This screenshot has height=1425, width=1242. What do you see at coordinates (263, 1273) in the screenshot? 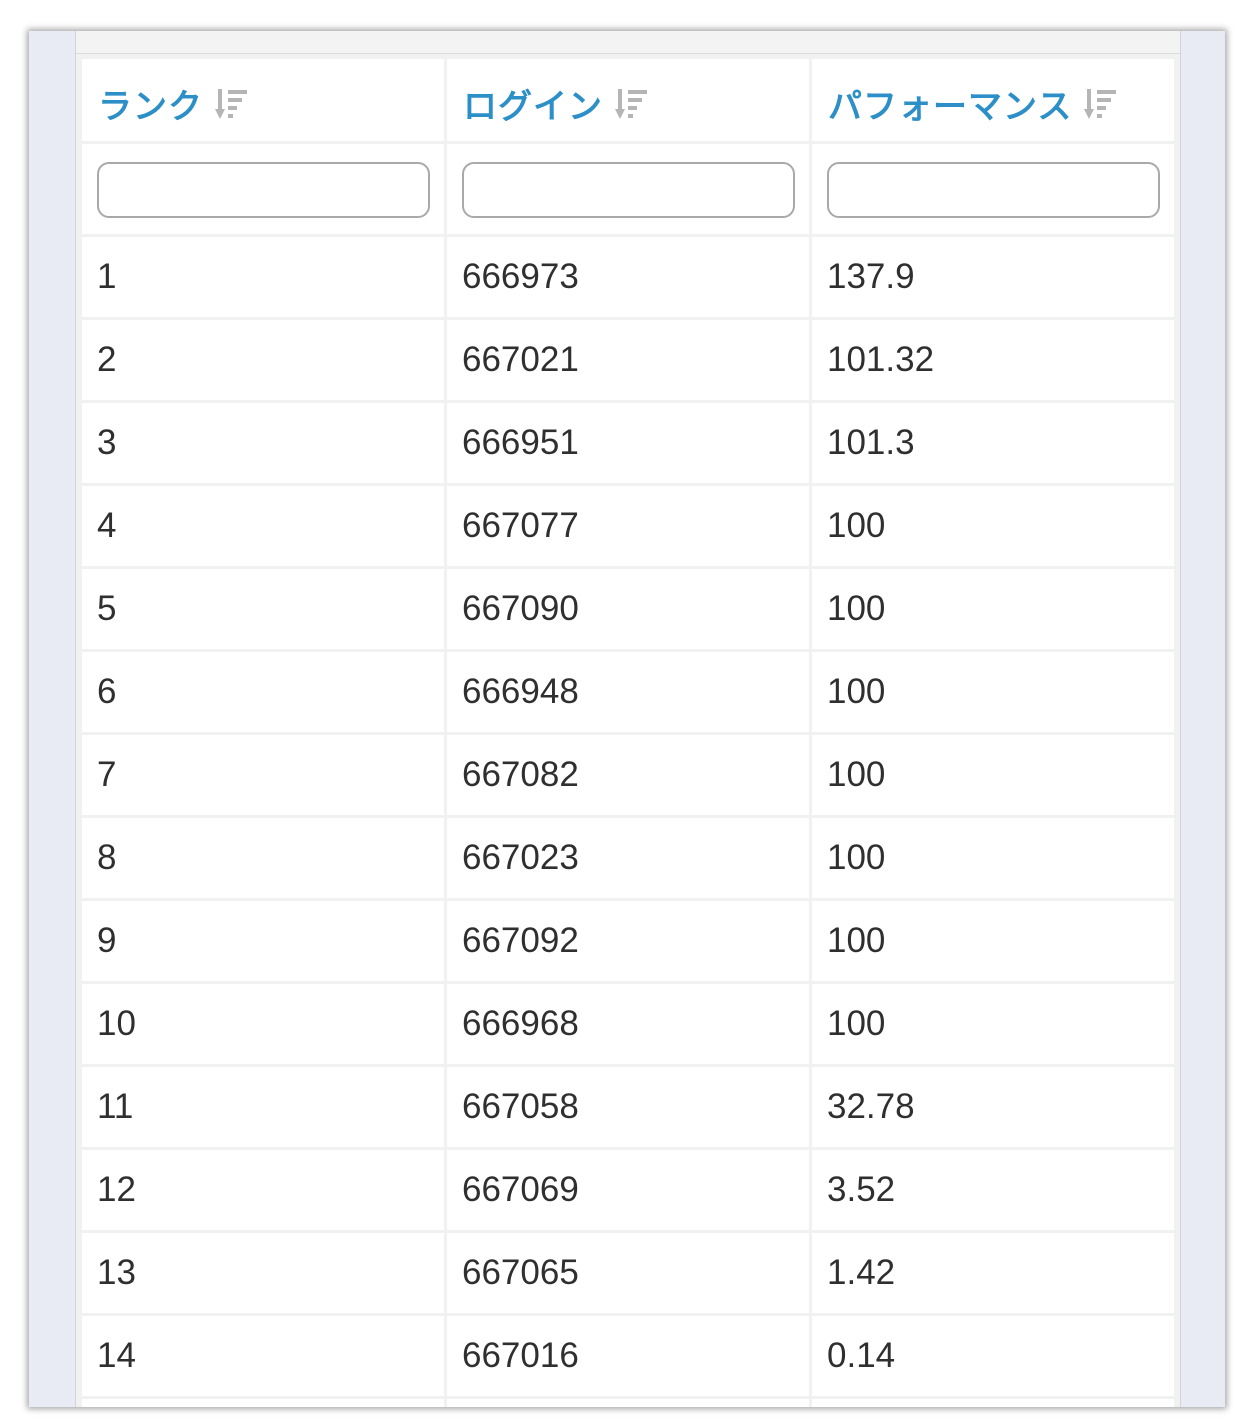
I see `rank-cell: 13` at bounding box center [263, 1273].